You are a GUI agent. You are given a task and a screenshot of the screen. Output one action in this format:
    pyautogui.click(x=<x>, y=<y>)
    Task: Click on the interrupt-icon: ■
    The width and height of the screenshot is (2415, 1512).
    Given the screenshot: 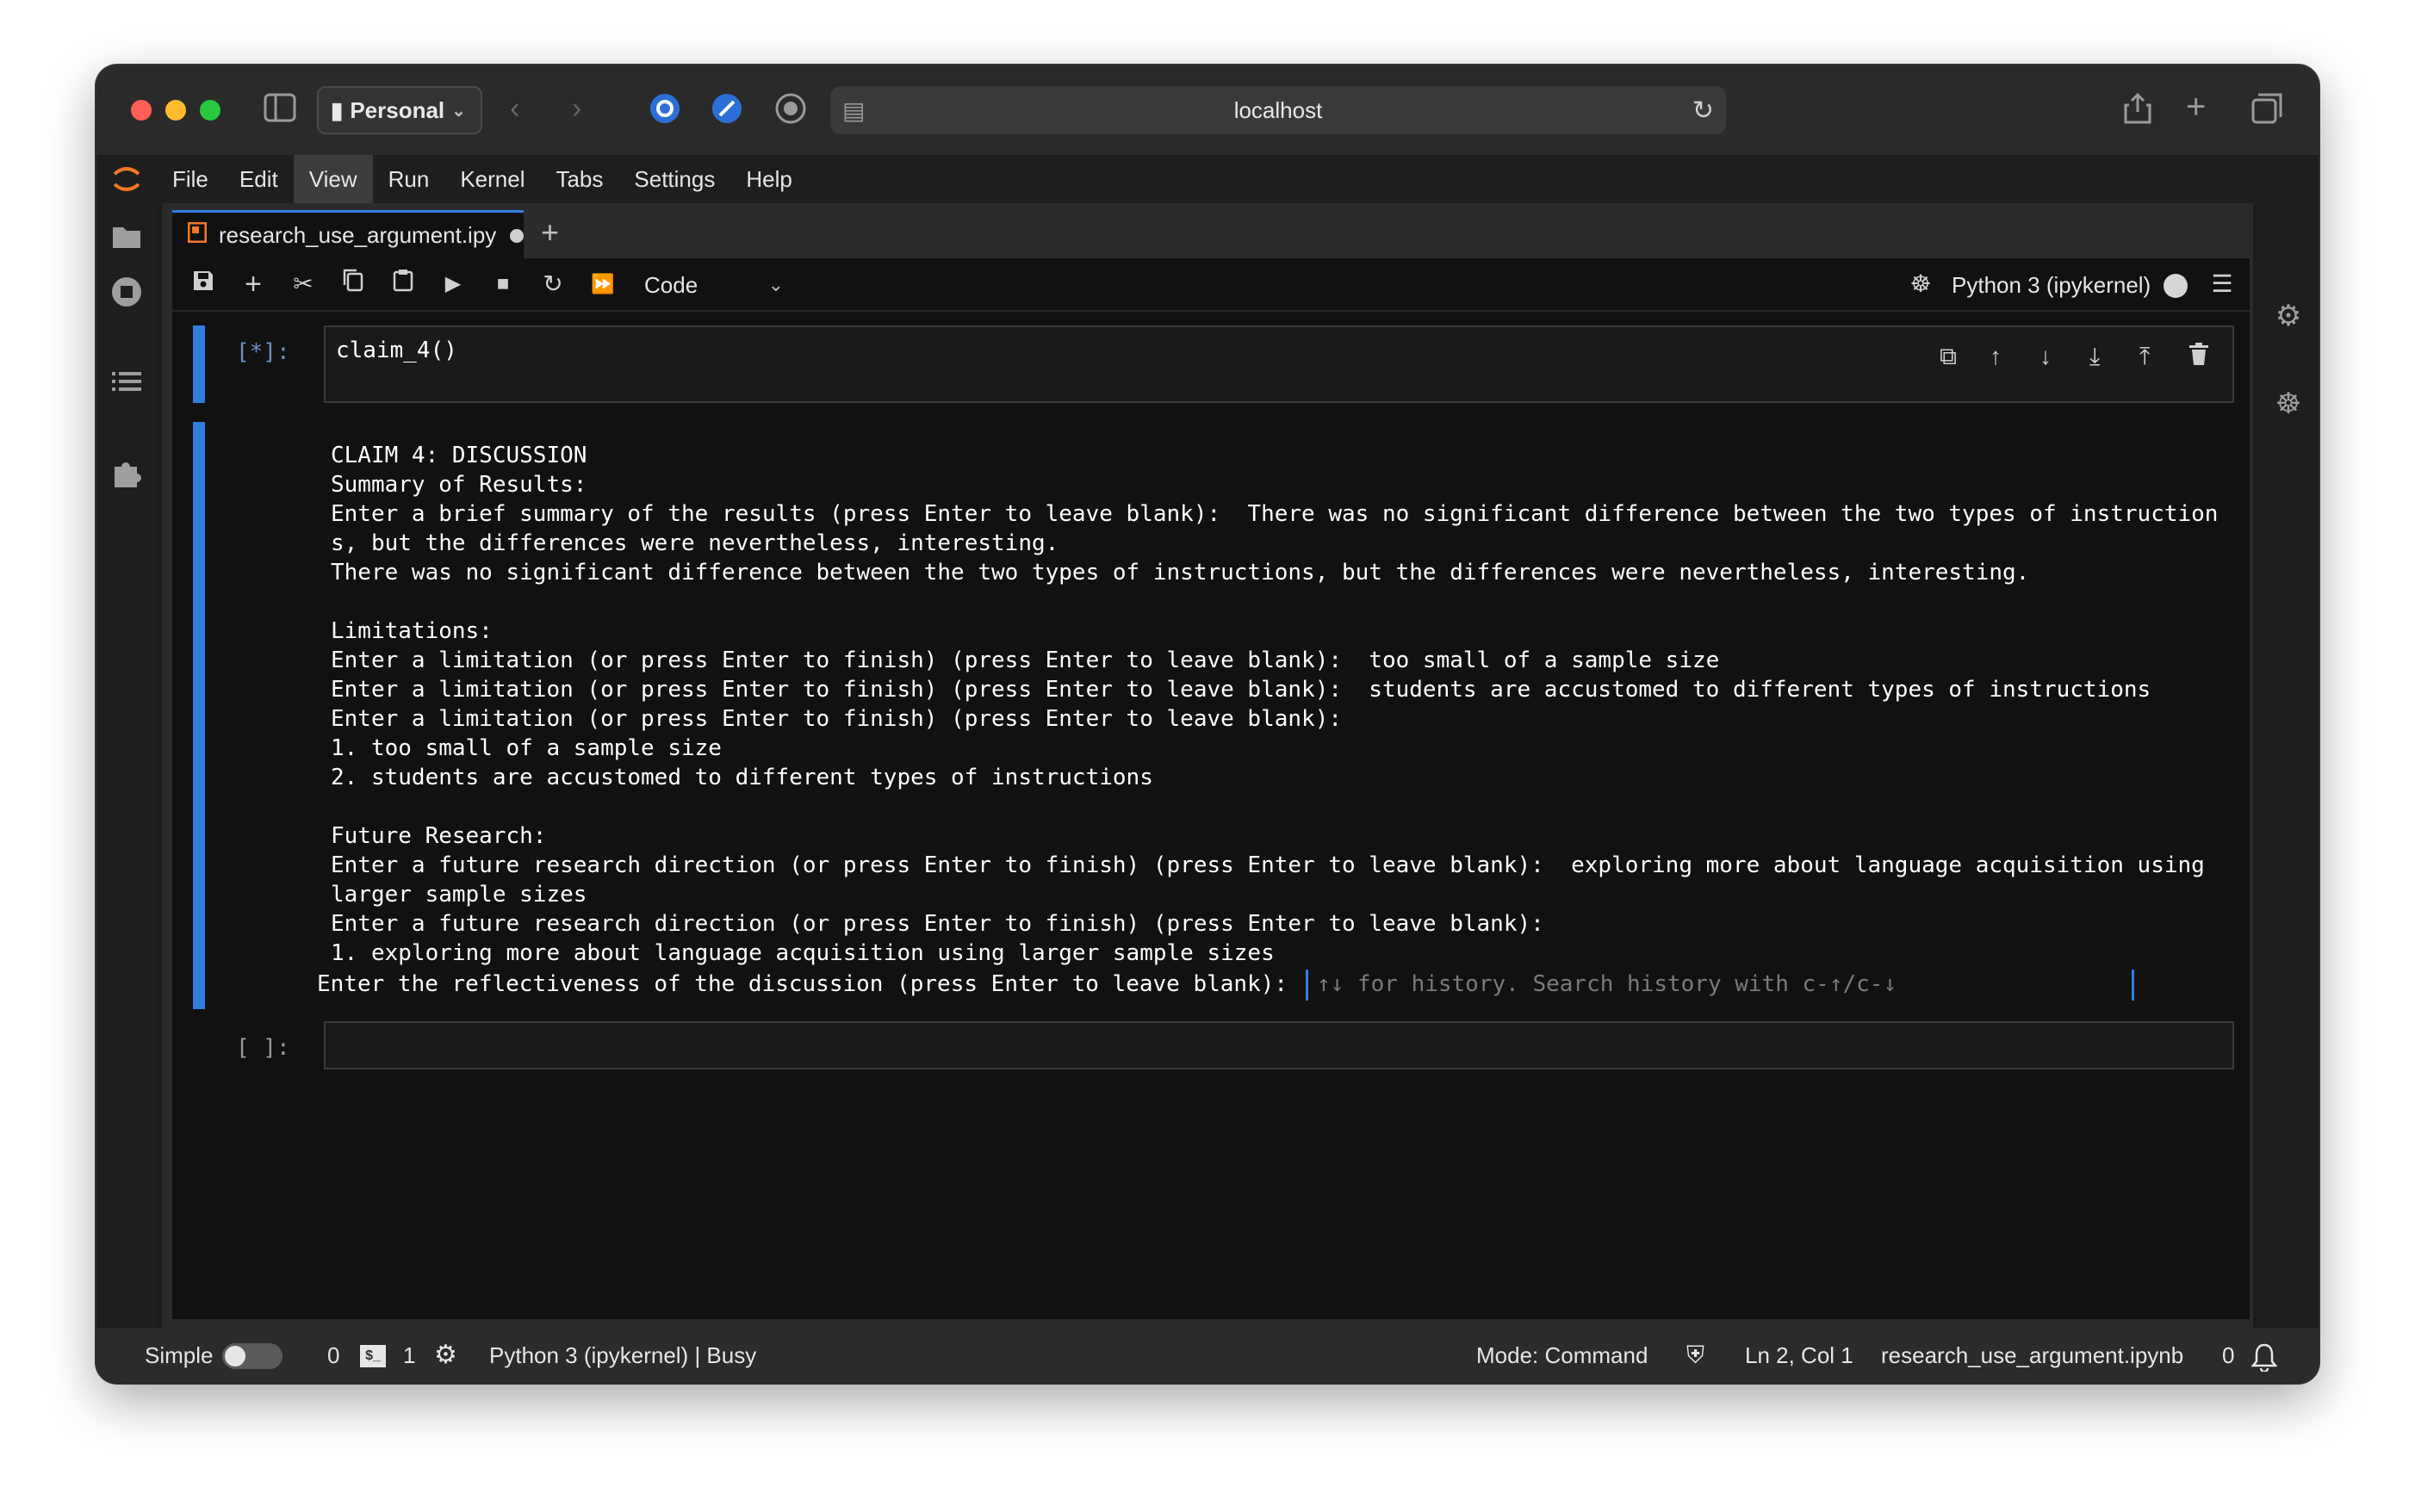 What is the action you would take?
    pyautogui.click(x=503, y=284)
    